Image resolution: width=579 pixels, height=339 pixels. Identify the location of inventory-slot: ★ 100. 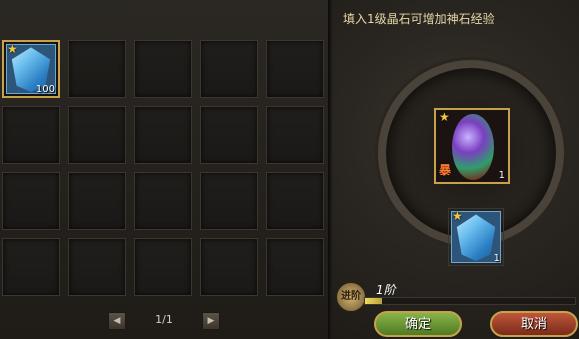
(31, 69).